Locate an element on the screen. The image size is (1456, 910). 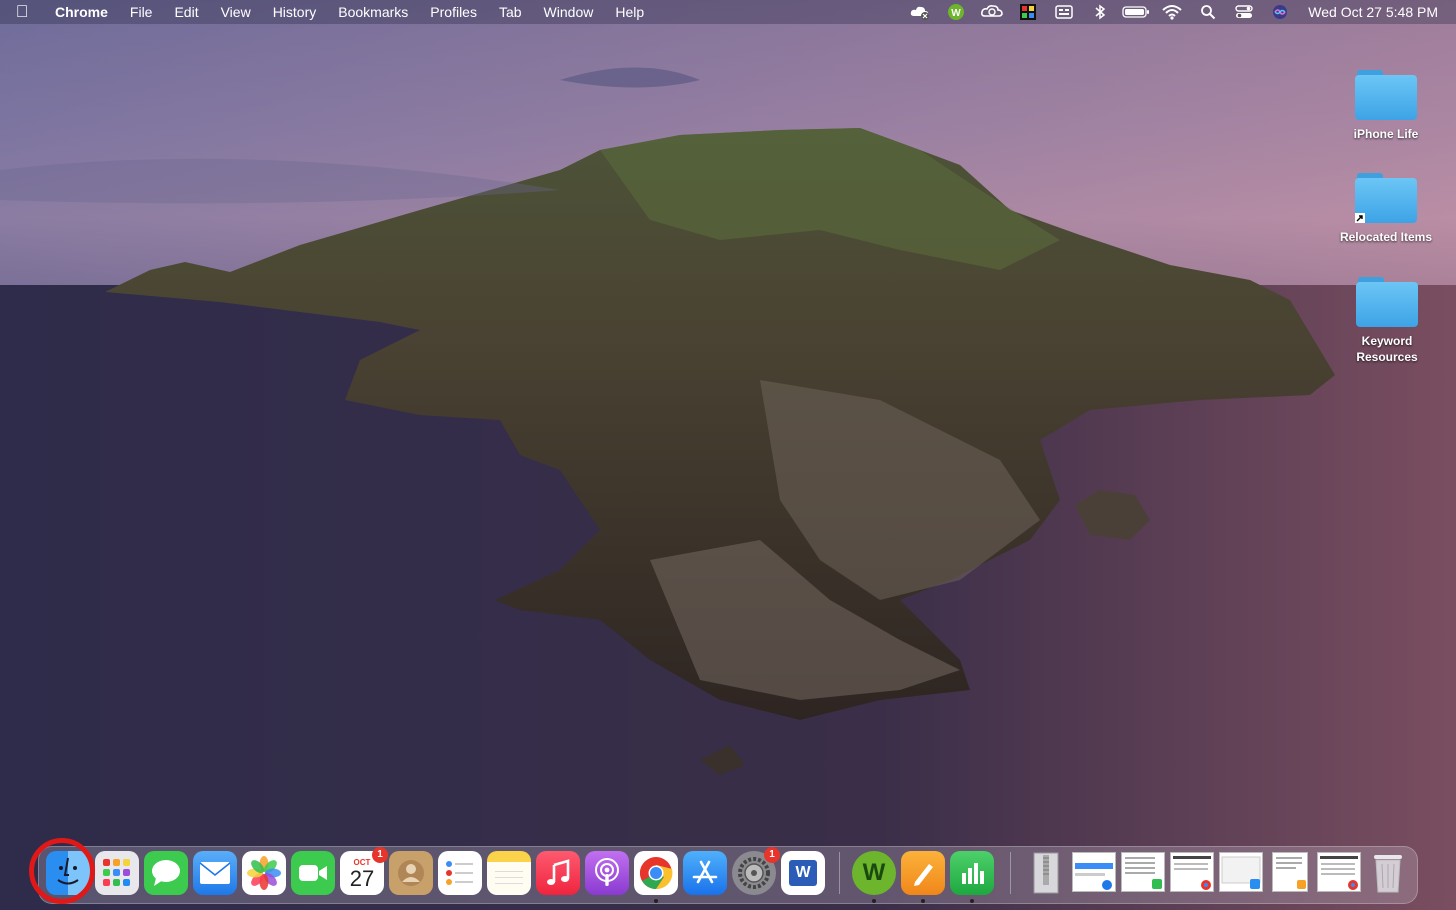
folder-alias-icon is located at coordinates (1386, 198).